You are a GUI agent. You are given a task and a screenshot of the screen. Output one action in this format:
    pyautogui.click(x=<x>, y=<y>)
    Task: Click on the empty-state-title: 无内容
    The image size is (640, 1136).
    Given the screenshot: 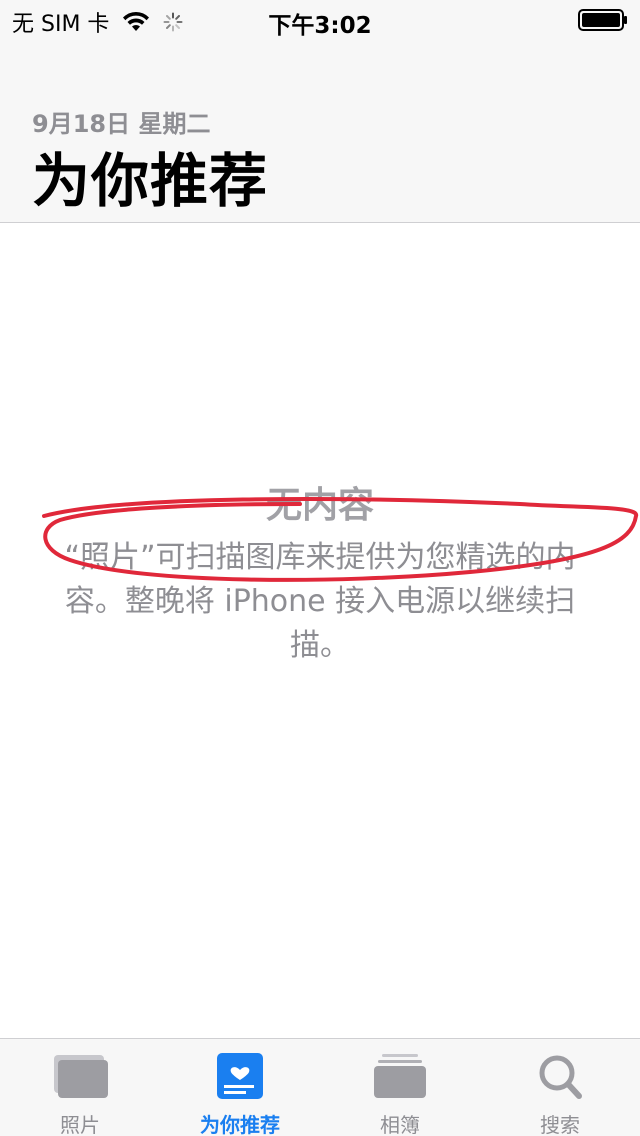 What is the action you would take?
    pyautogui.click(x=319, y=505)
    